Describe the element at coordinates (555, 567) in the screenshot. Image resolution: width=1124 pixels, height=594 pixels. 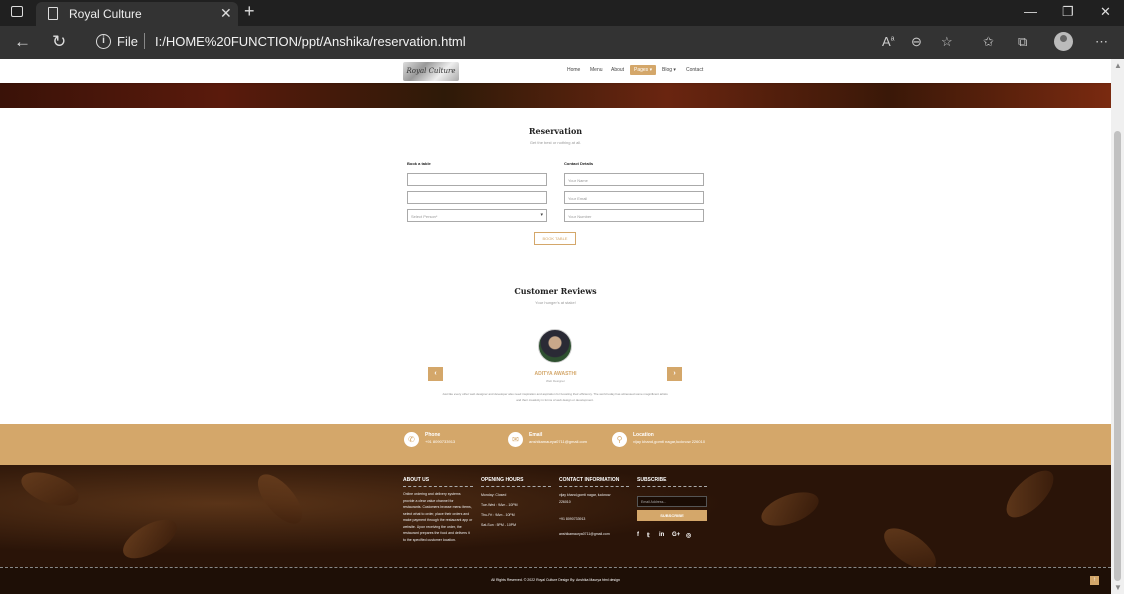
I see `copyright-divider` at that location.